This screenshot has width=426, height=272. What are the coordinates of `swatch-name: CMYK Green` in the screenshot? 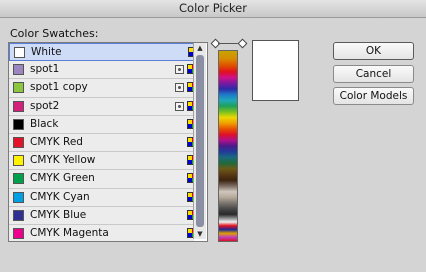 It's located at (62, 178).